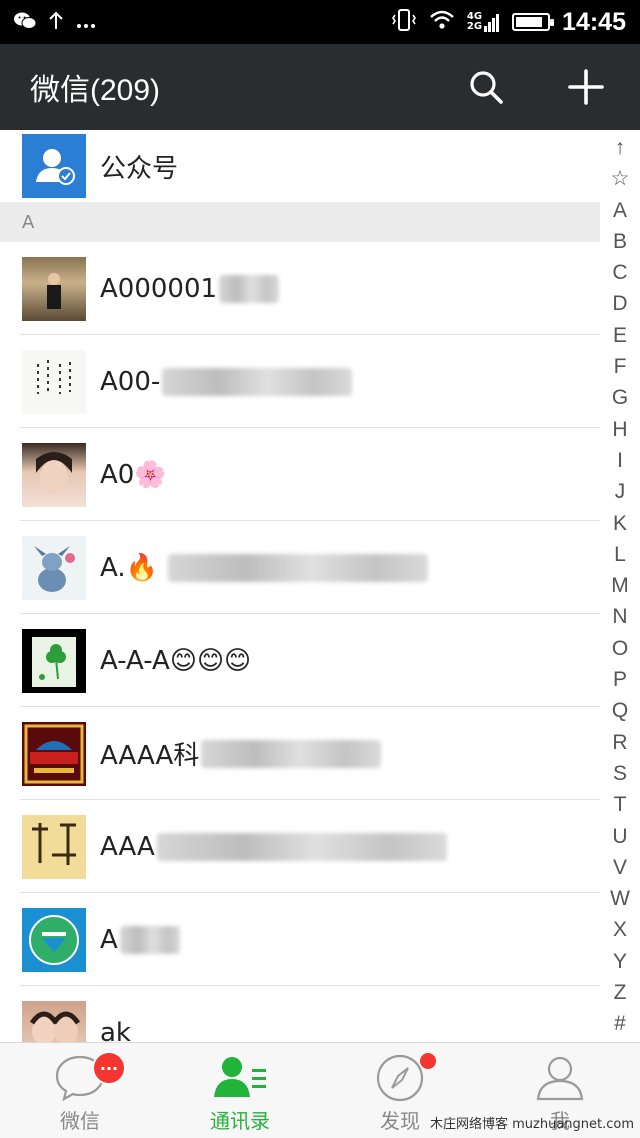 This screenshot has height=1138, width=640. I want to click on index-letter: A, so click(620, 210).